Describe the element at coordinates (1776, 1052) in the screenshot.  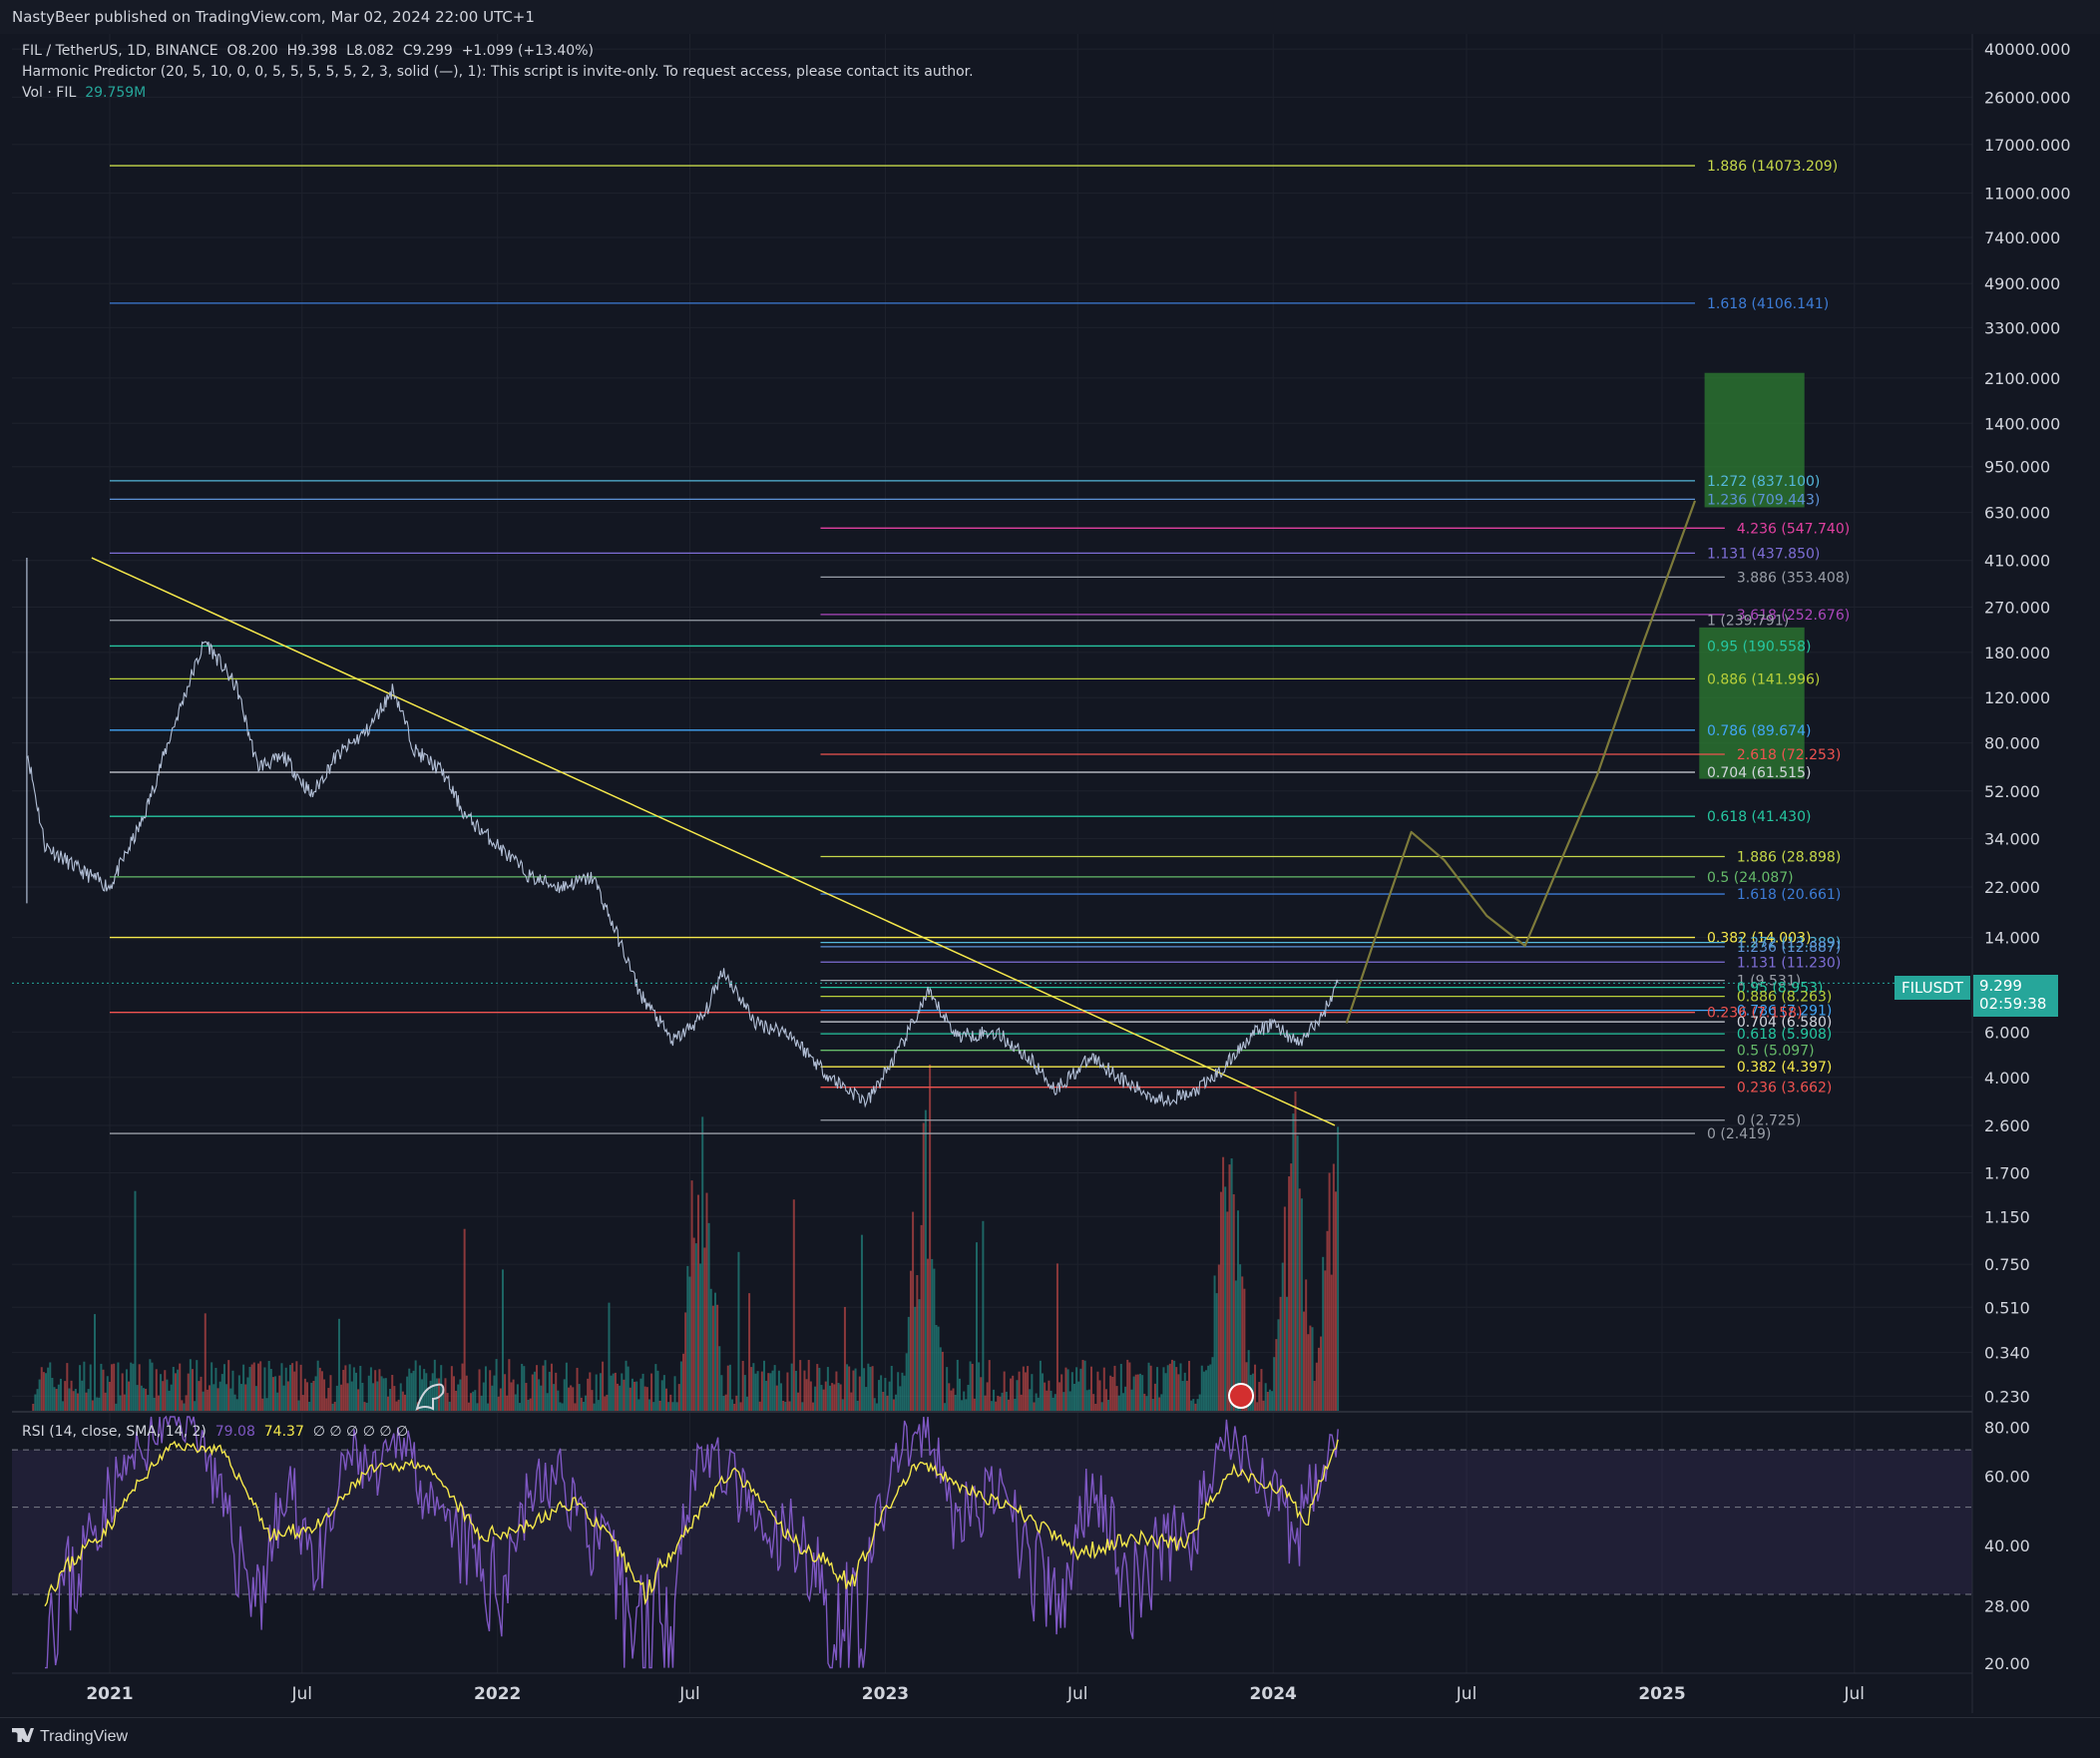
I see `fib-label: 0.5 (5.097)` at that location.